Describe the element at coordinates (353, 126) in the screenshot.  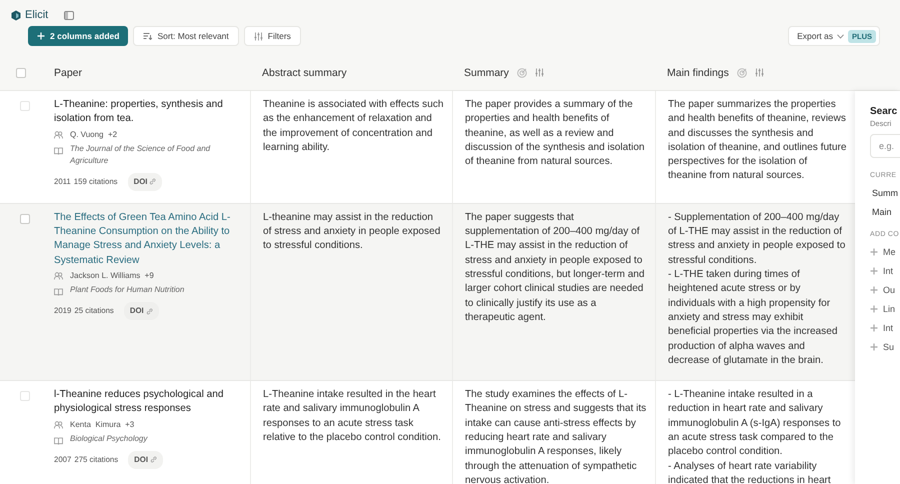
I see `abstract-summary-text: Theanine is associated with effects such as the enhancement of relaxation and the improvement of concentration and learning ability.` at that location.